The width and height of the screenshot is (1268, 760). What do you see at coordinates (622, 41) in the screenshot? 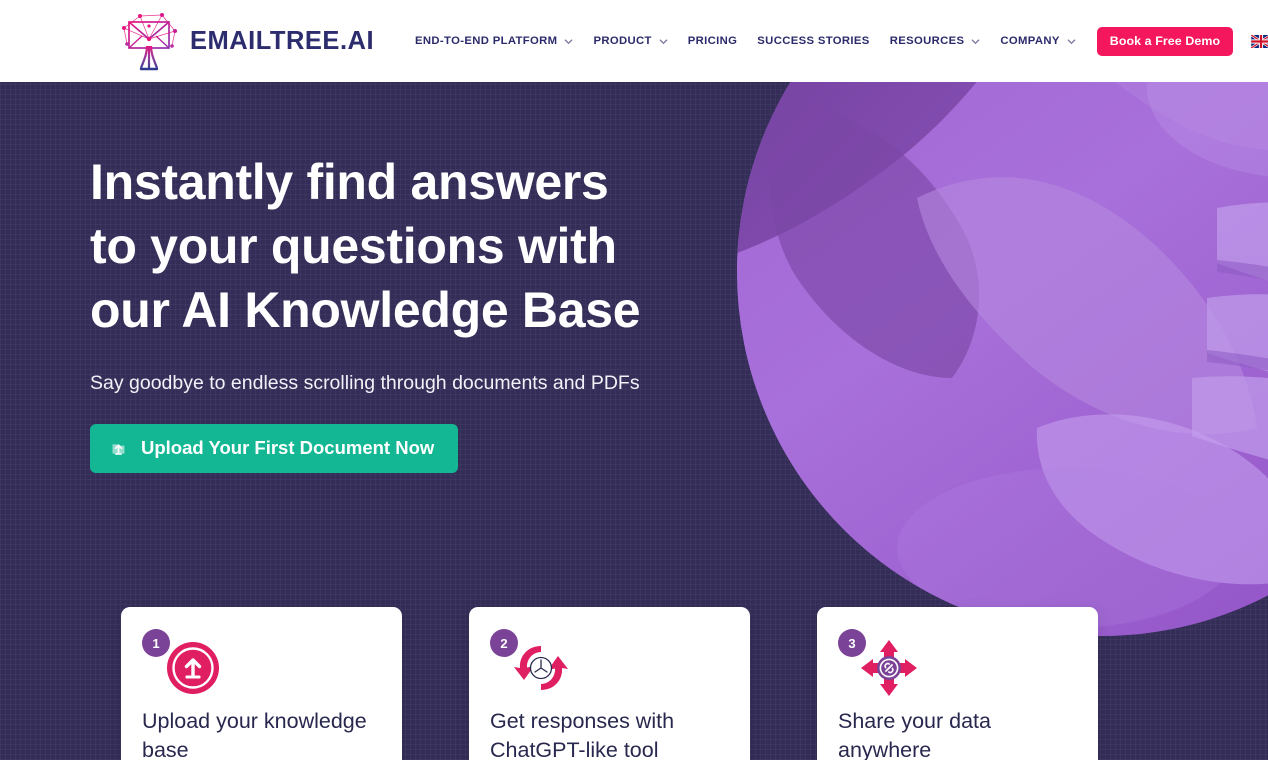
I see `nav-label: PRODUCT` at bounding box center [622, 41].